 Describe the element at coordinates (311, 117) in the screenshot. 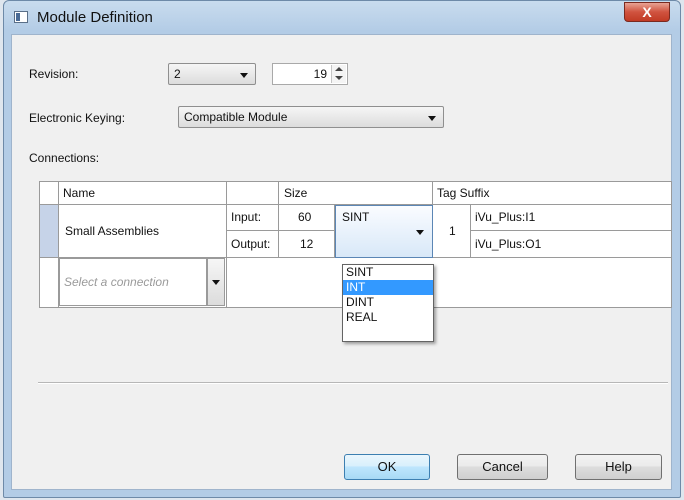

I see `electronic-keying-select: Compatible Module` at that location.